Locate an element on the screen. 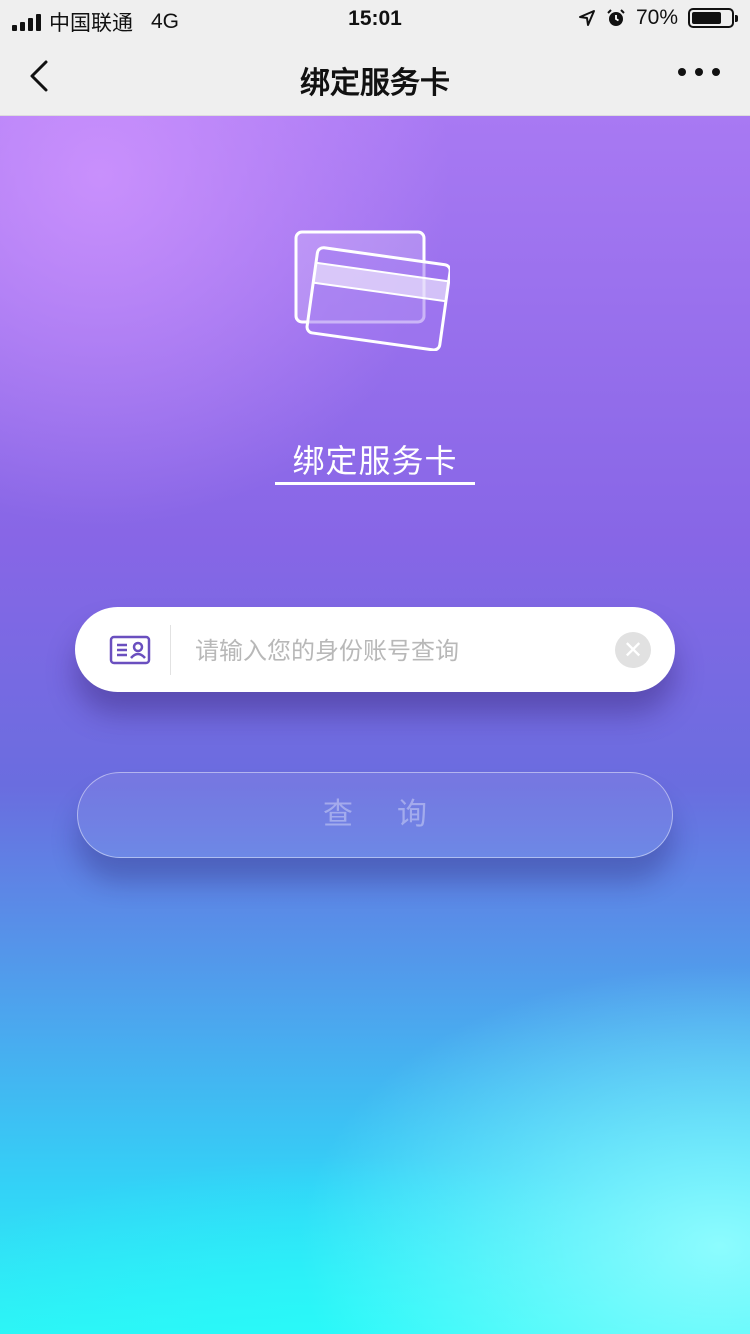 The height and width of the screenshot is (1334, 750). battery-percent: 70% is located at coordinates (656, 17).